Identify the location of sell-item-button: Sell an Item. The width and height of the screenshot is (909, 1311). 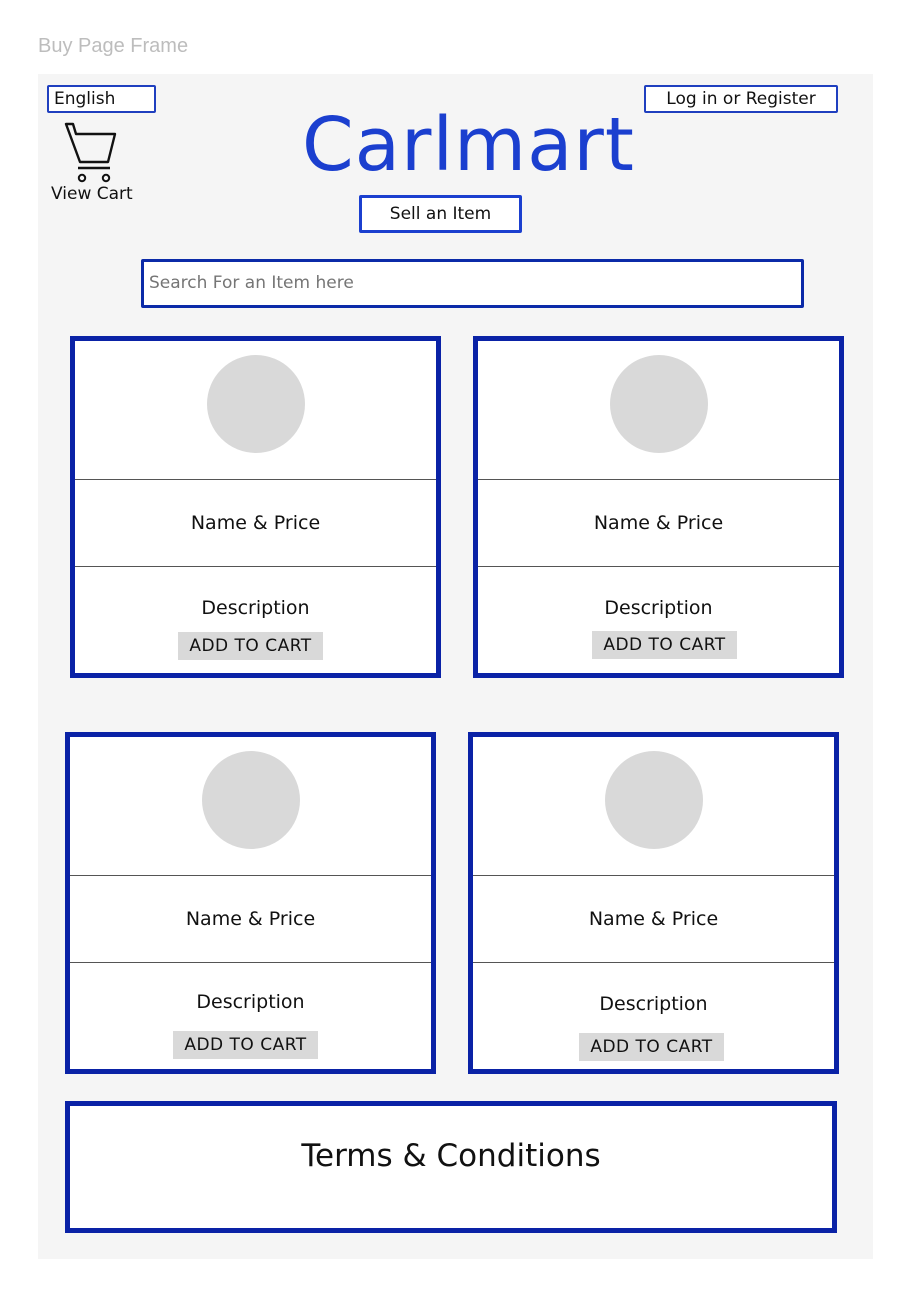
(440, 214).